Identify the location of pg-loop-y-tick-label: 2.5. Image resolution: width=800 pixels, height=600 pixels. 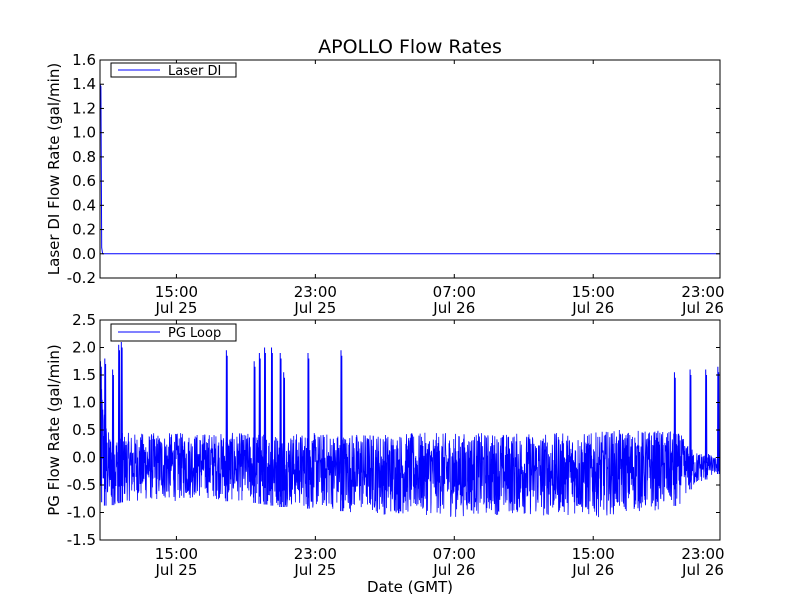
(84, 320).